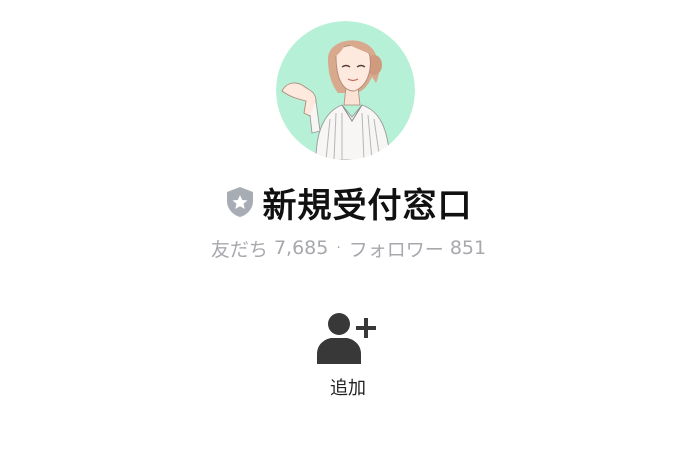 The image size is (697, 452). I want to click on account-title-row: 新規受付窓口, so click(348, 202).